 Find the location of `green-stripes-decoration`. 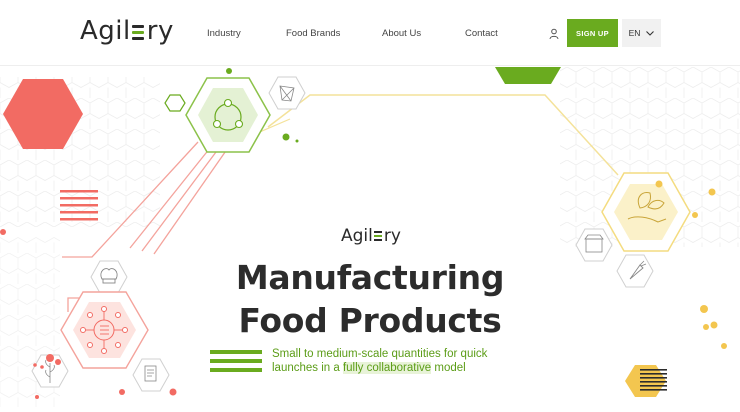

green-stripes-decoration is located at coordinates (236, 362).